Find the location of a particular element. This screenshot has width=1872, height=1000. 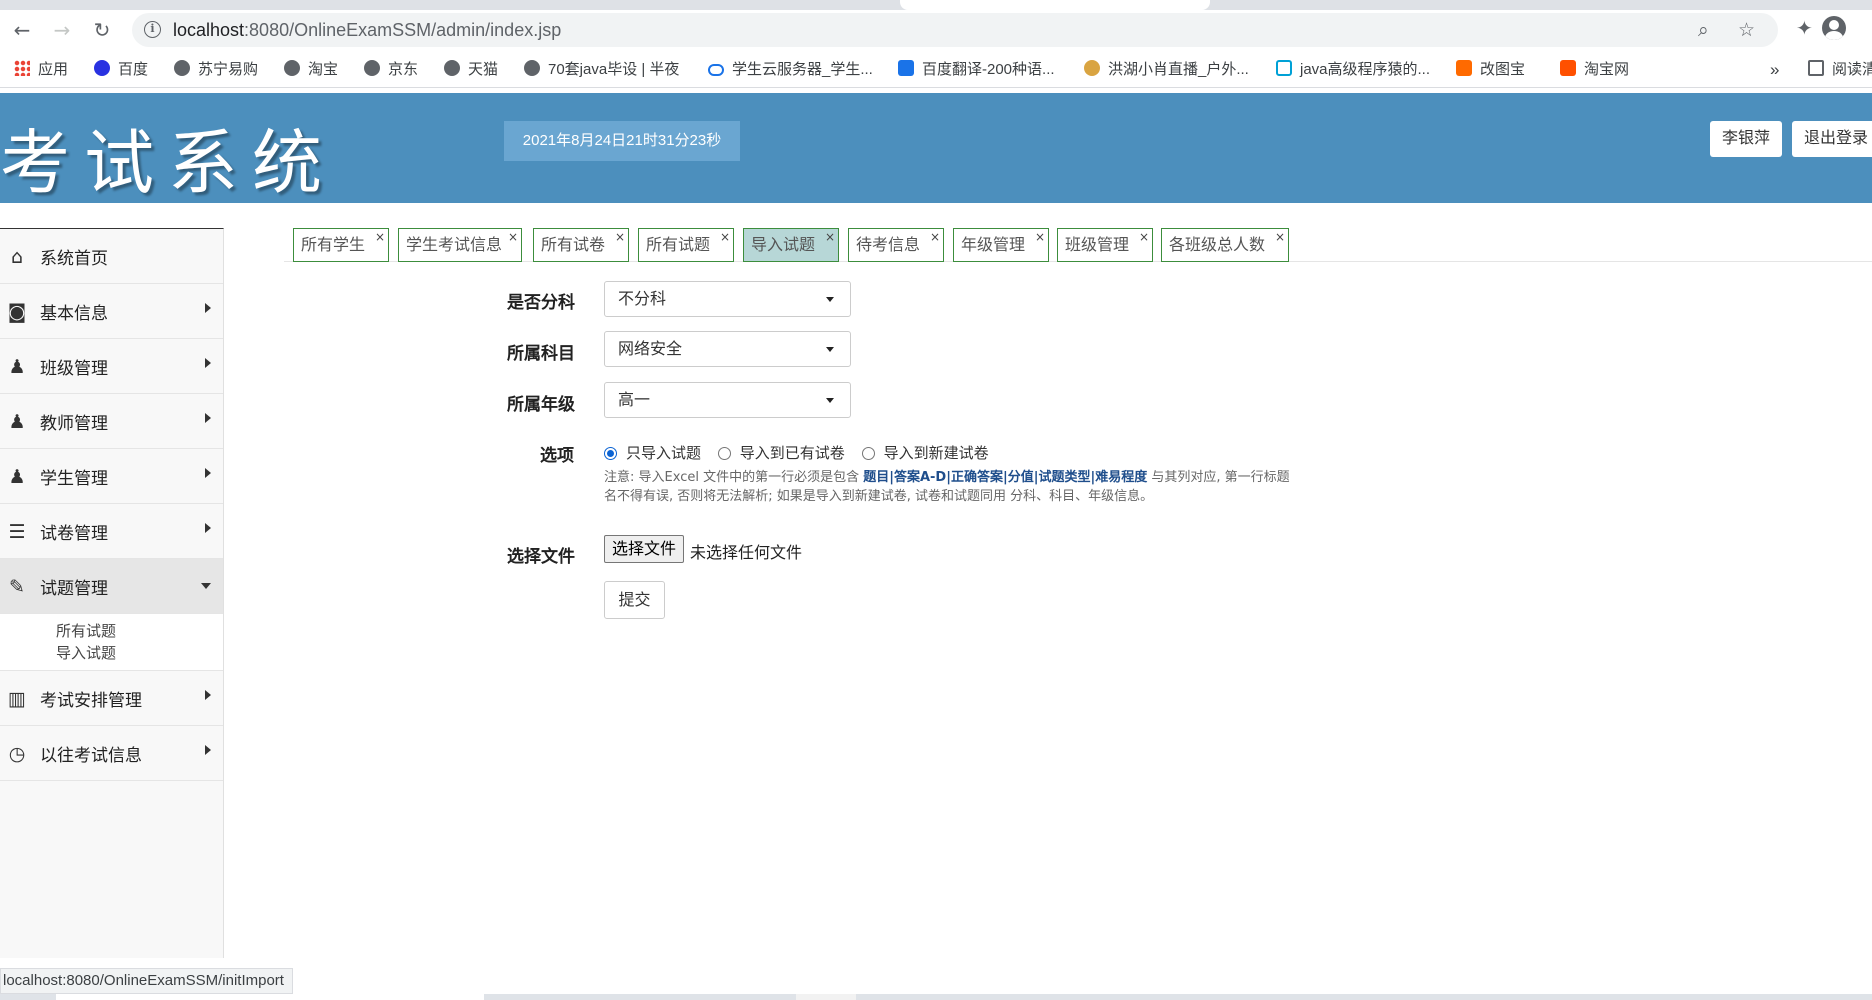

subject-select-value: 网络安全 is located at coordinates (650, 348).